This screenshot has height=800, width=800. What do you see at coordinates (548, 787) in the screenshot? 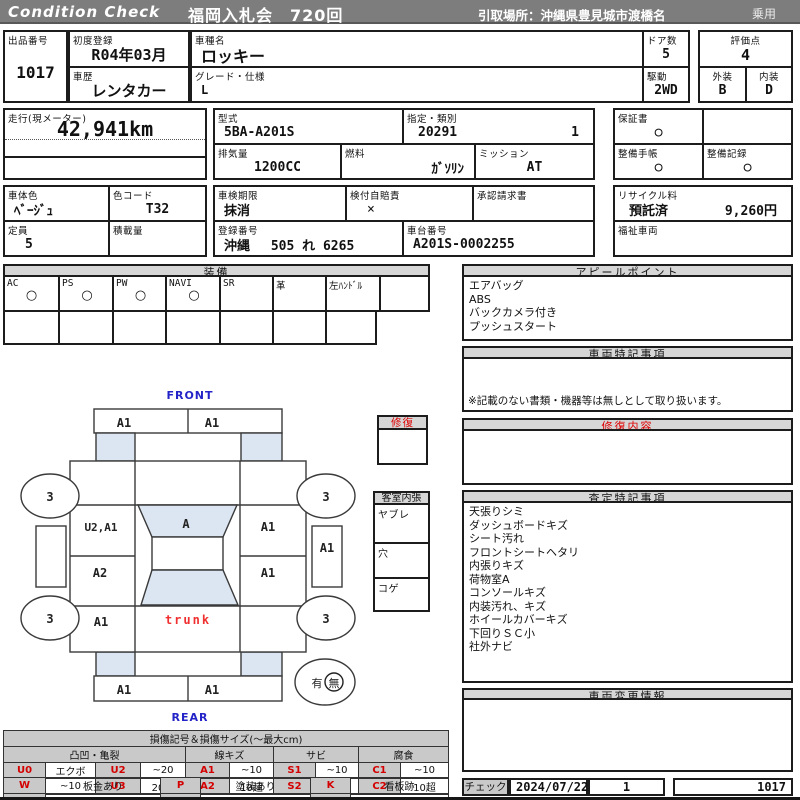
I see `check-date-cell: 2024/07/22` at bounding box center [548, 787].